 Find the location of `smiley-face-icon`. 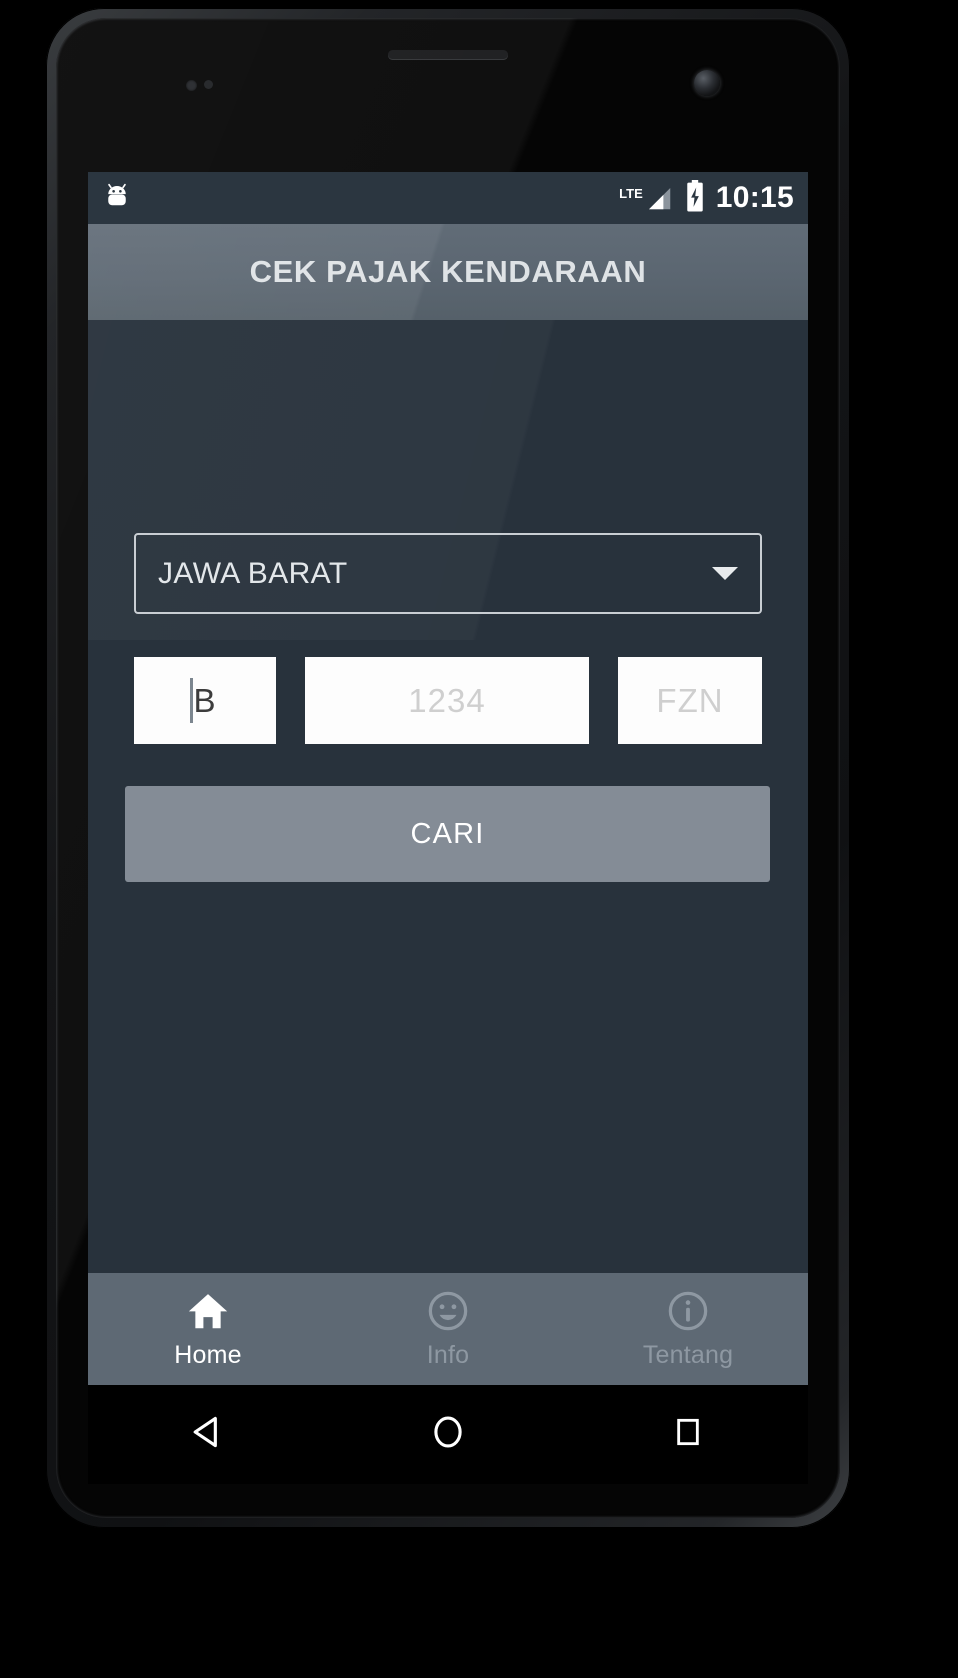

smiley-face-icon is located at coordinates (448, 1311).